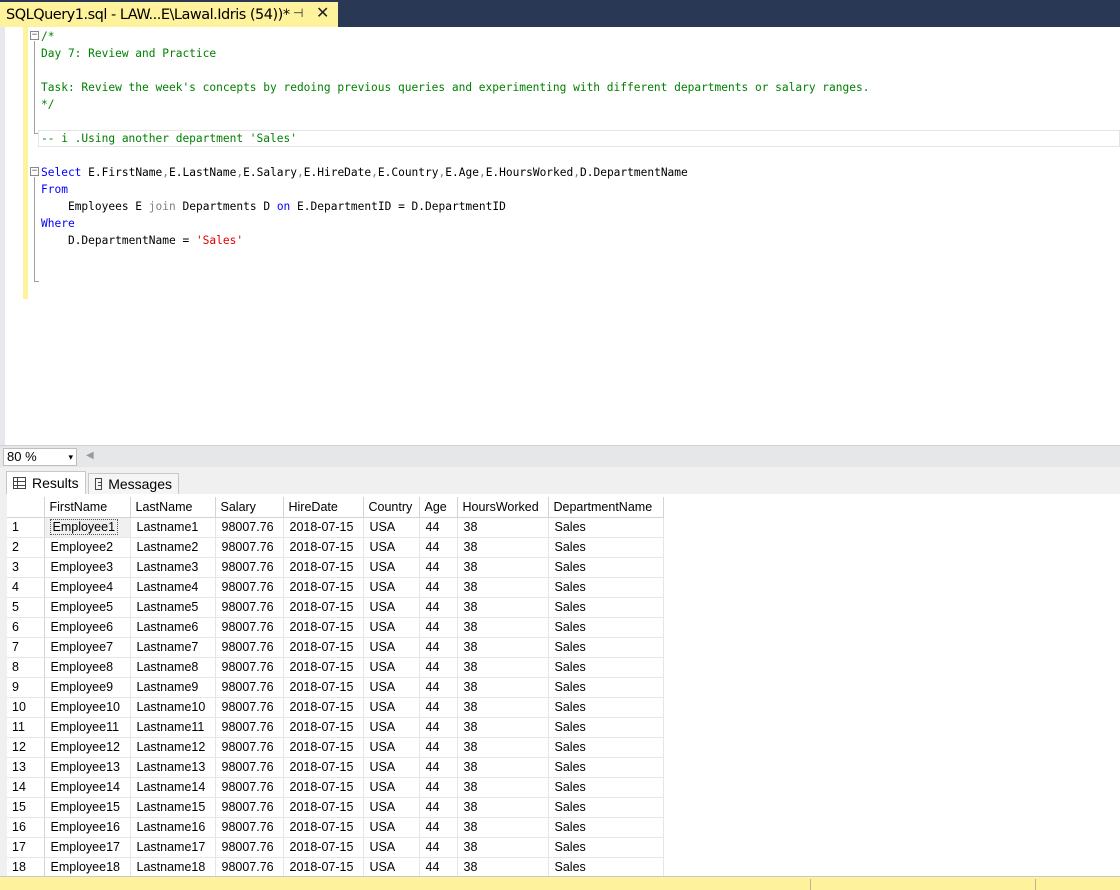  What do you see at coordinates (173, 787) in the screenshot?
I see `grid-cell: Lastname14` at bounding box center [173, 787].